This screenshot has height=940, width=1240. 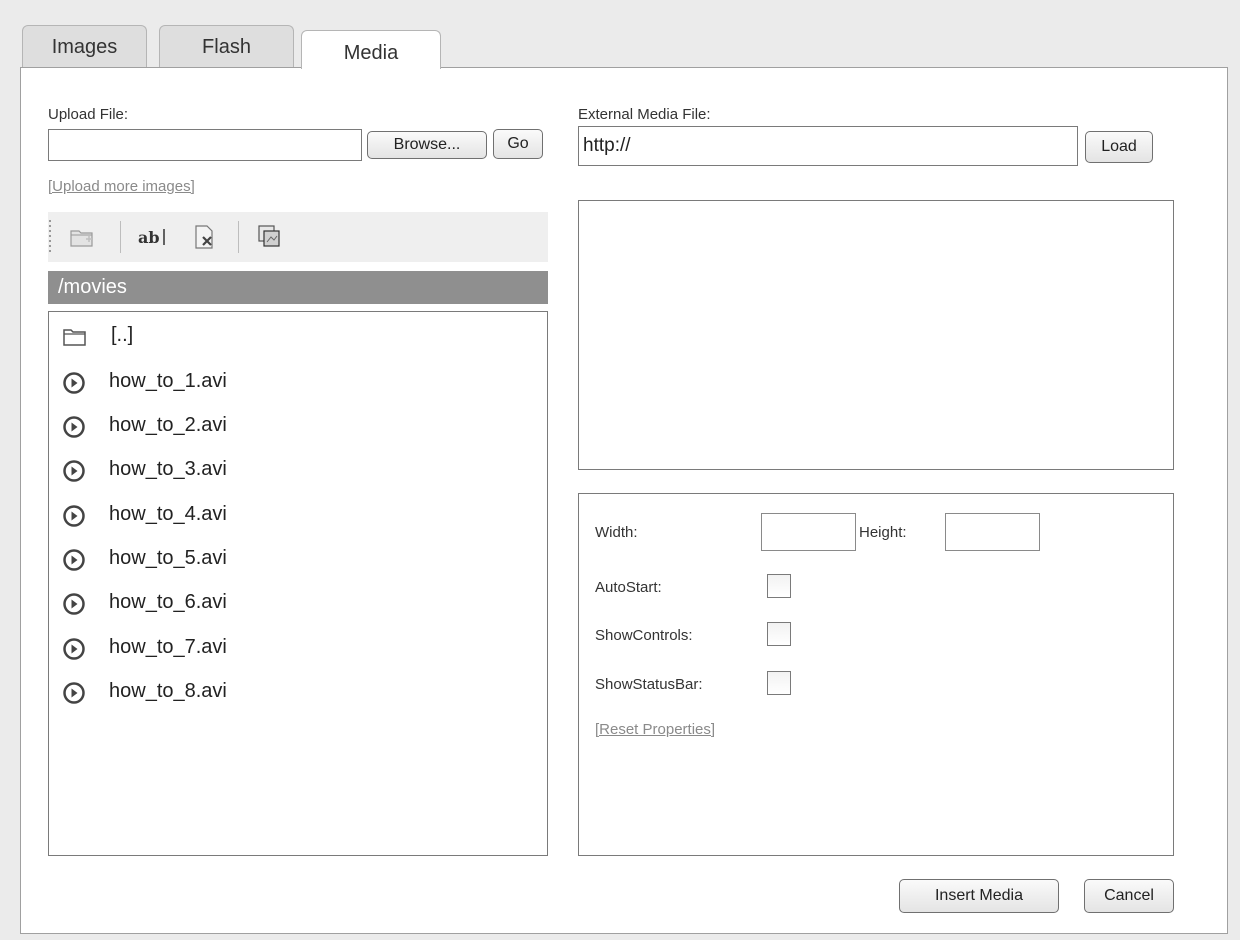 What do you see at coordinates (122, 335) in the screenshot?
I see `list-item-label: [..]` at bounding box center [122, 335].